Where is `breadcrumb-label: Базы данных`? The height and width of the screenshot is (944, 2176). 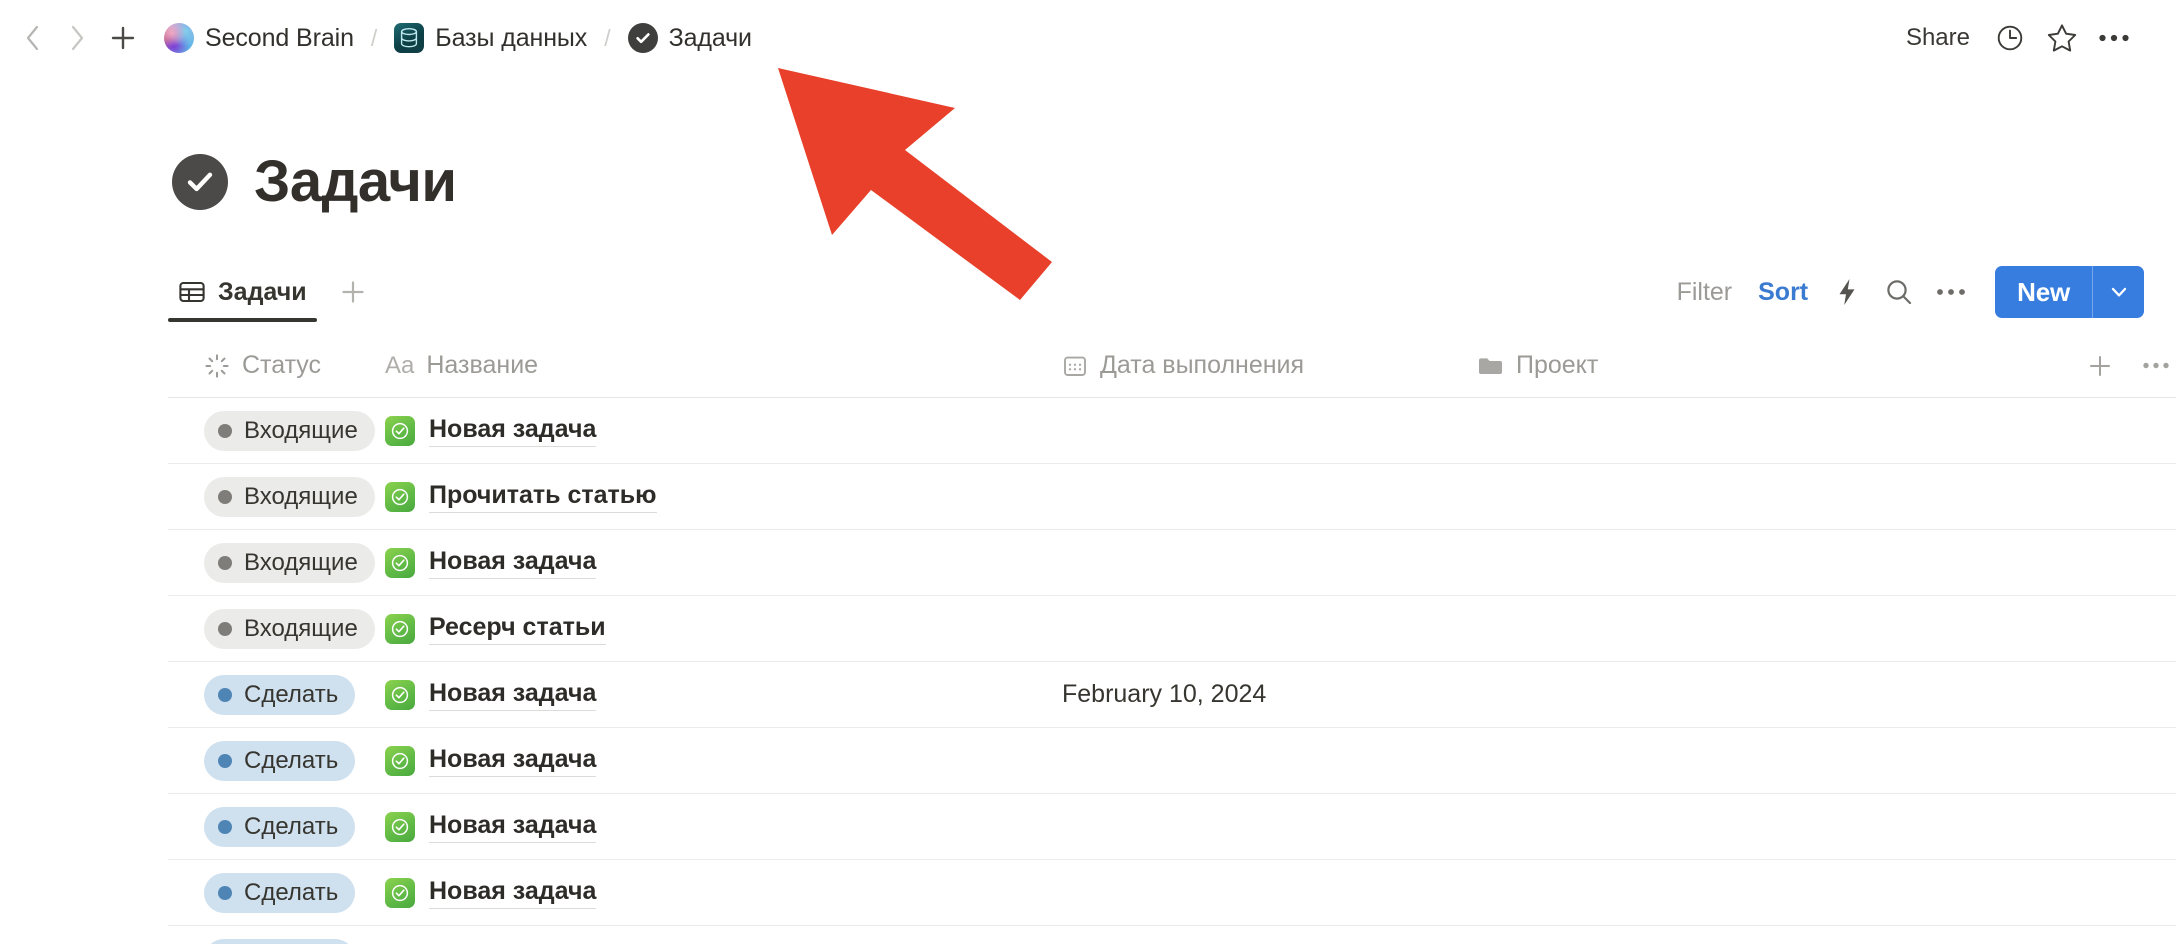 breadcrumb-label: Базы данных is located at coordinates (511, 37).